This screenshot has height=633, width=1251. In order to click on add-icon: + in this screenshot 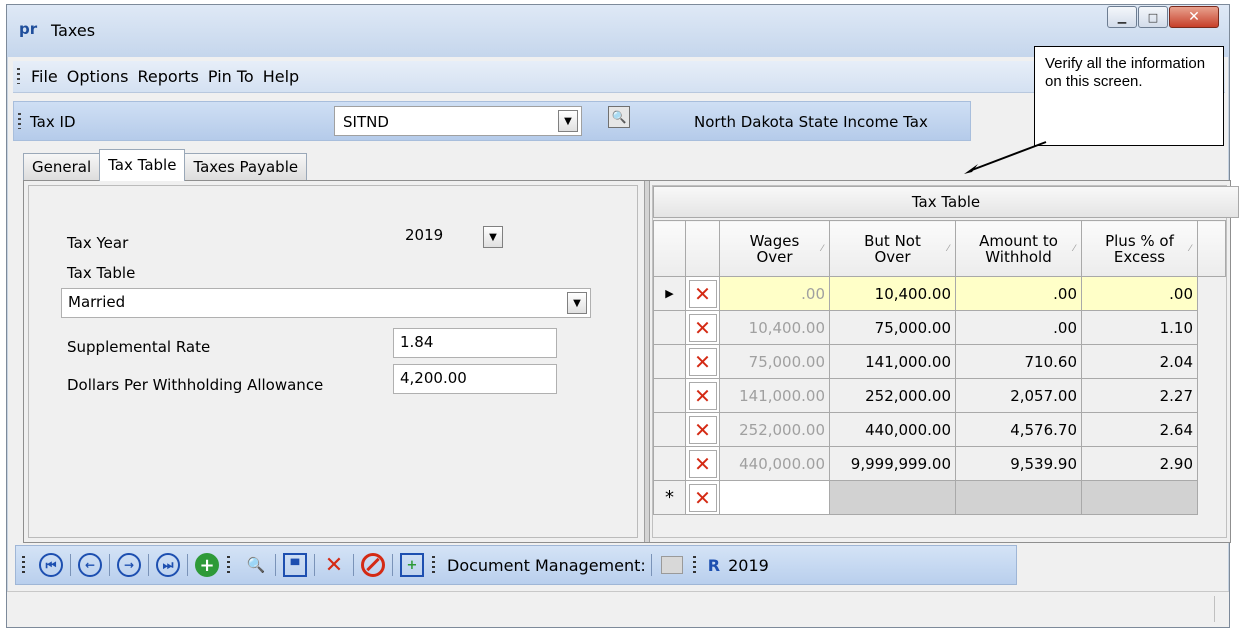, I will do `click(207, 565)`.